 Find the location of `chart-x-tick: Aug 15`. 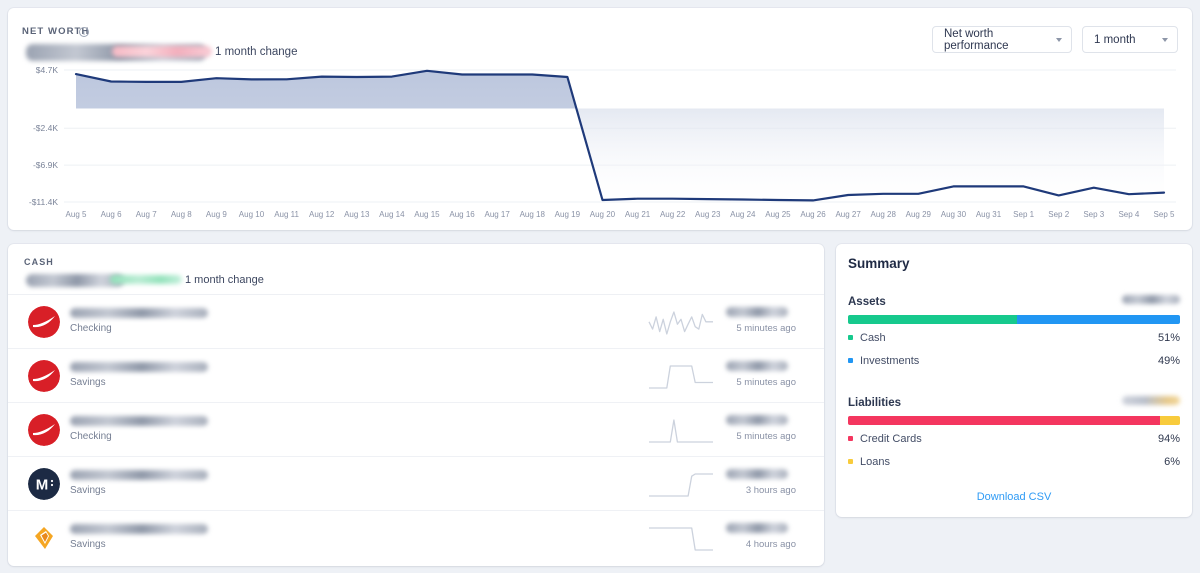

chart-x-tick: Aug 15 is located at coordinates (427, 214).